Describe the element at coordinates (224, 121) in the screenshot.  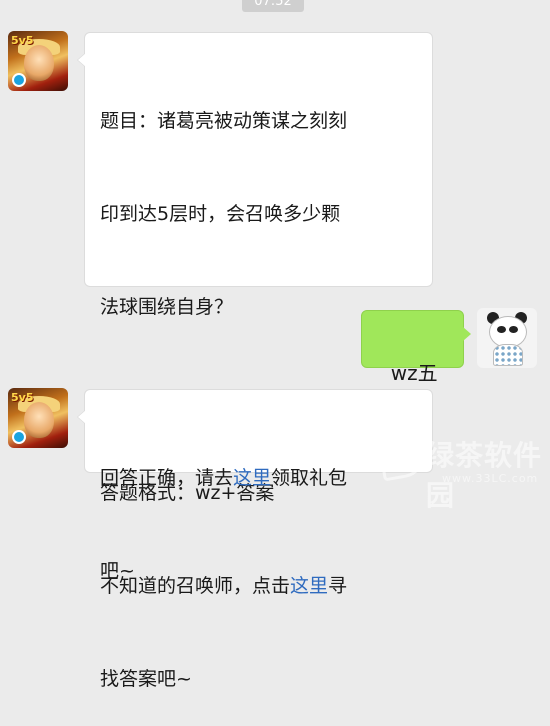
I see `question-line-1: 题目：诸葛亮被动策谋之刻刻` at that location.